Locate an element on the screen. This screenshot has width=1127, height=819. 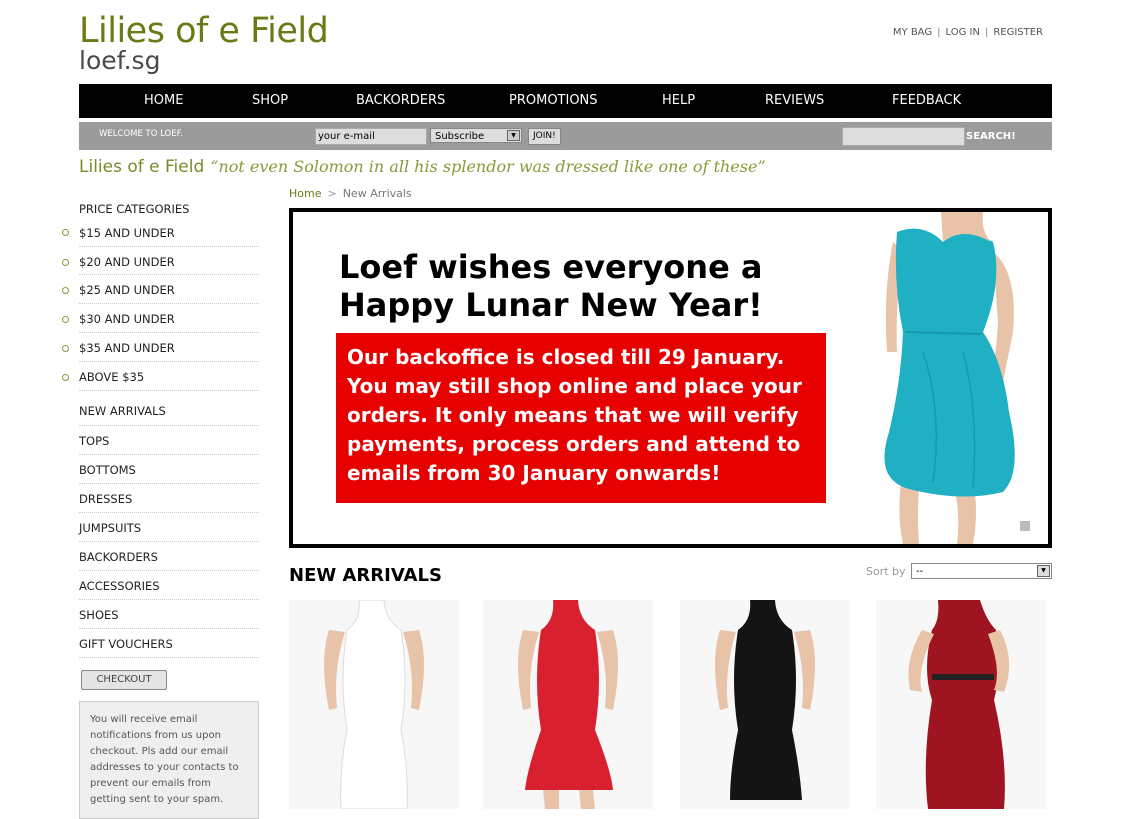
breadcrumb-current: New Arrivals is located at coordinates (377, 193).